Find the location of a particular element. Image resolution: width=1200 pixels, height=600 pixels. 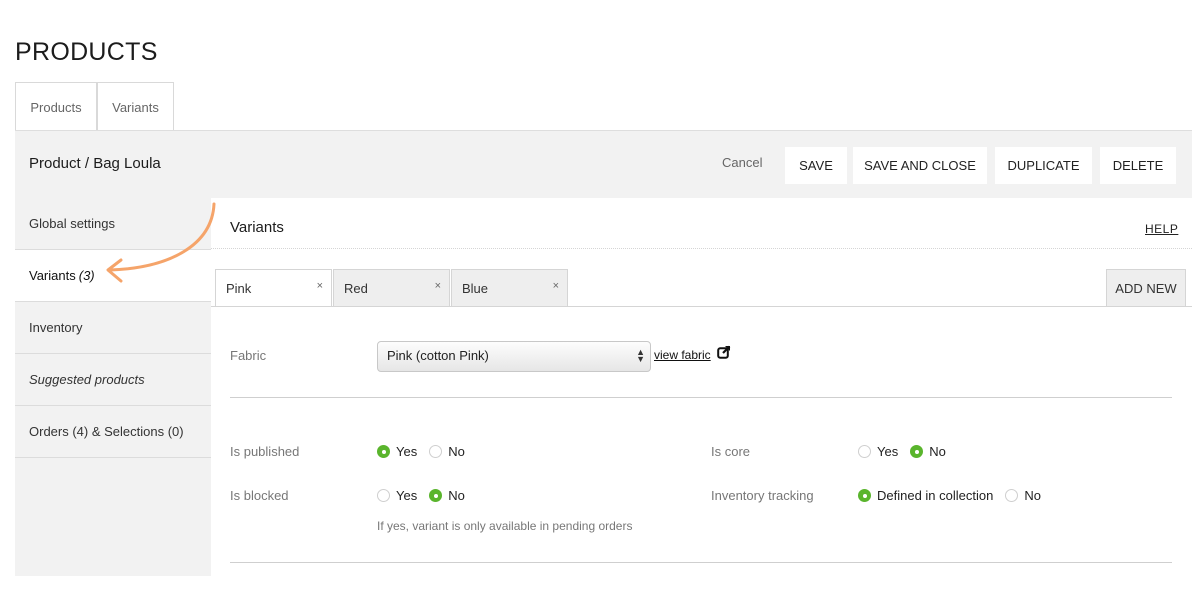

section-title: Variants is located at coordinates (257, 227).